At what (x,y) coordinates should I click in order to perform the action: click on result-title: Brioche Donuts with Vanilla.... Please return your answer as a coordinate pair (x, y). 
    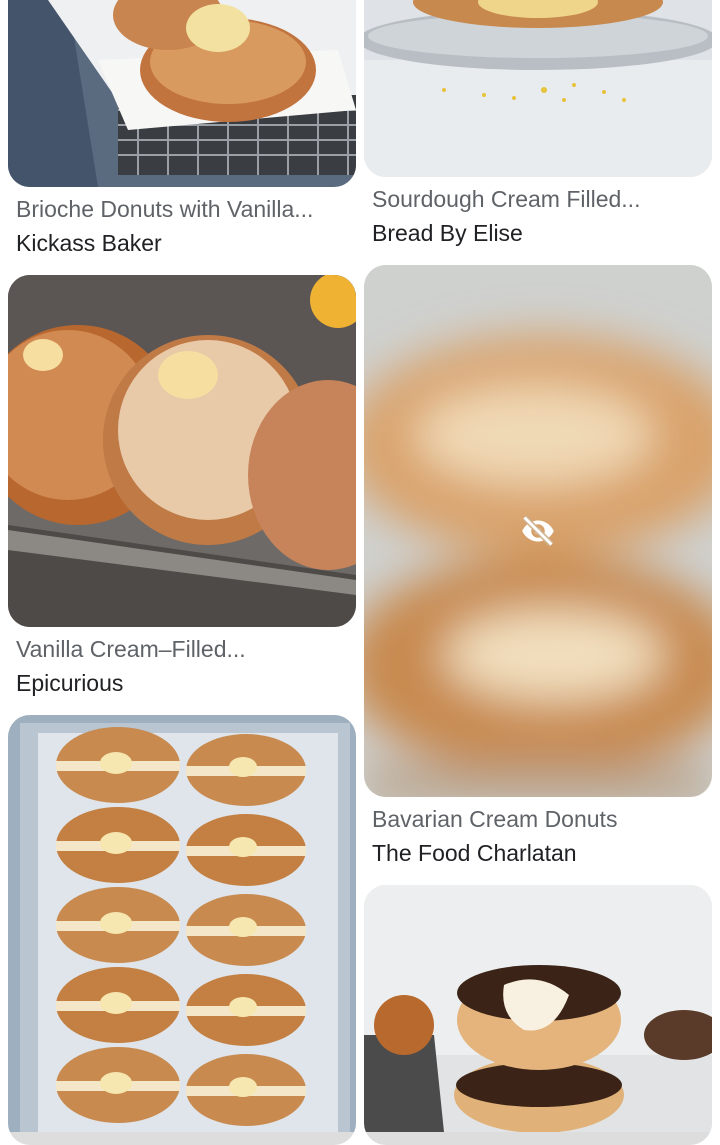
    Looking at the image, I should click on (184, 209).